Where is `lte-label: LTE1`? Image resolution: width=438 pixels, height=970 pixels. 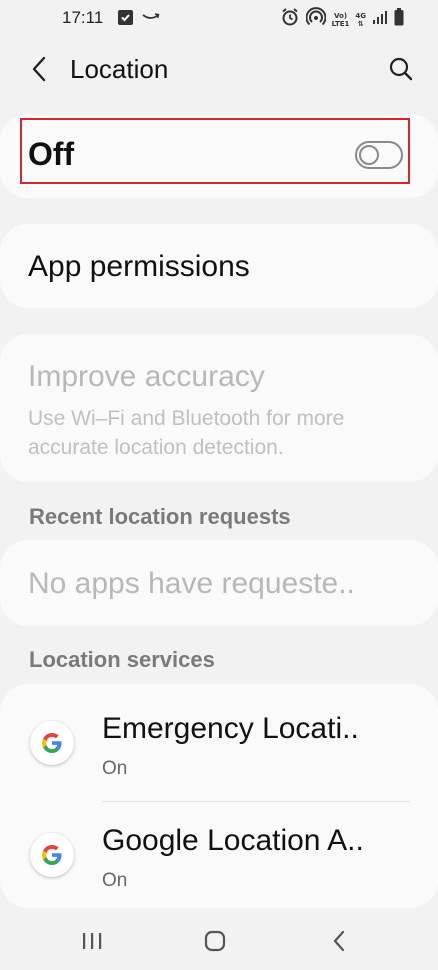
lte-label: LTE1 is located at coordinates (340, 23).